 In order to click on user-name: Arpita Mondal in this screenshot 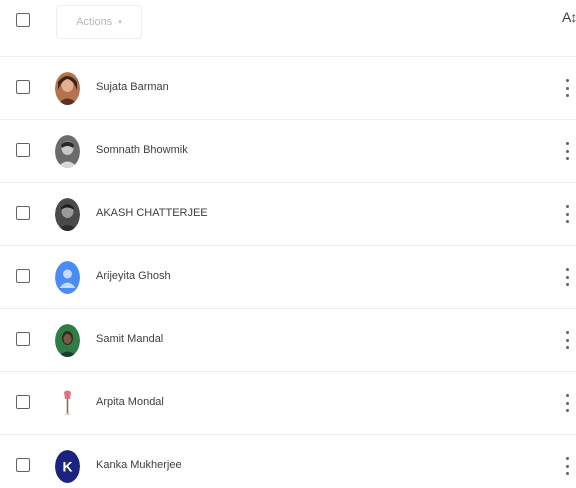, I will do `click(130, 402)`.